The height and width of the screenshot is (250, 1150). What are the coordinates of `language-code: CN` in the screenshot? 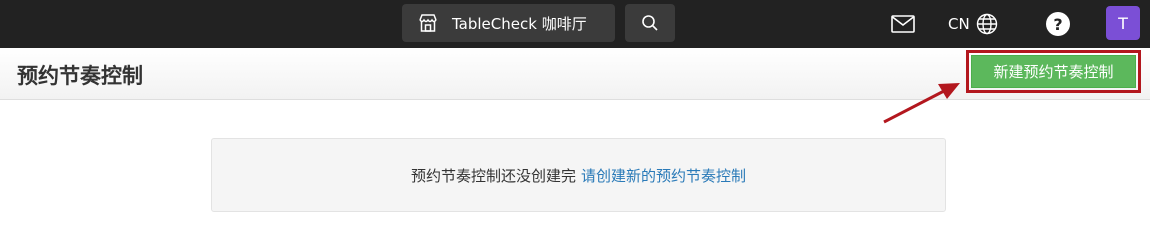 It's located at (959, 24).